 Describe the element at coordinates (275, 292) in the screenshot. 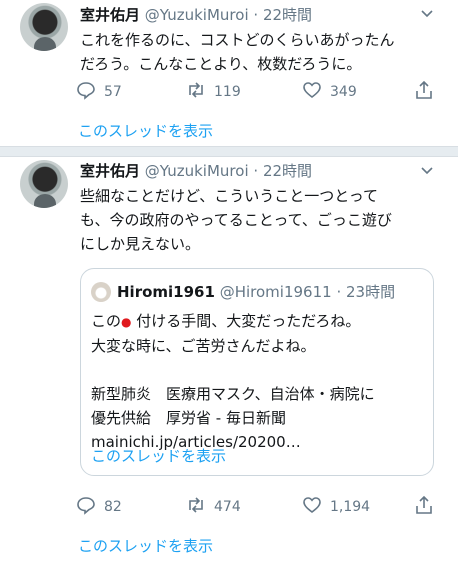

I see `author-handle: @Hiromi19611` at that location.